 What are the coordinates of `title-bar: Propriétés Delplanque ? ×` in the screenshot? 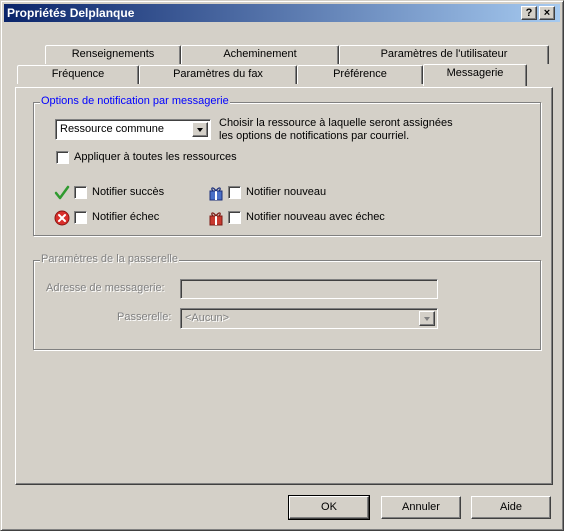 It's located at (282, 13).